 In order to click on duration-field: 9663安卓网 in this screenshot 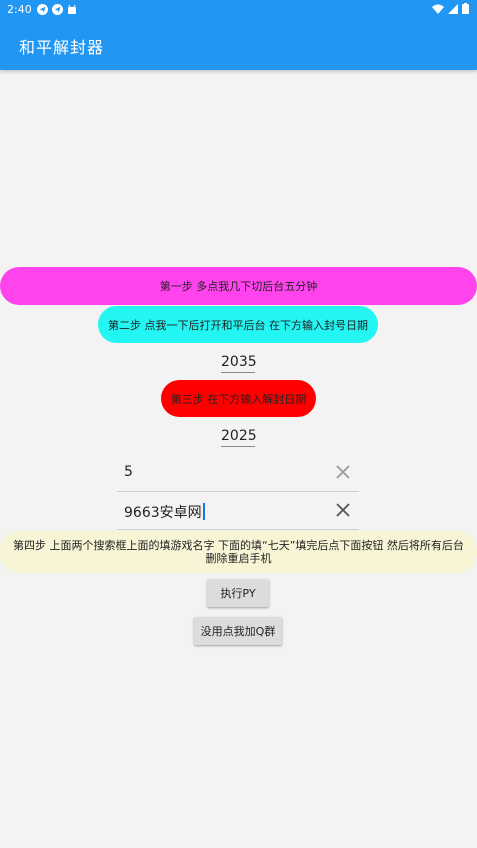, I will do `click(238, 511)`.